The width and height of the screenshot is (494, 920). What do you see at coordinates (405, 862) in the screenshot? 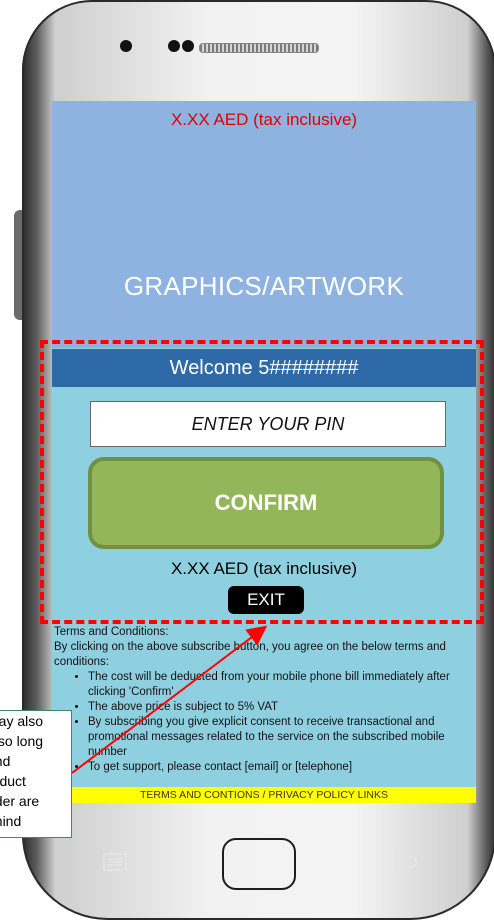
I see `back-key-icon` at bounding box center [405, 862].